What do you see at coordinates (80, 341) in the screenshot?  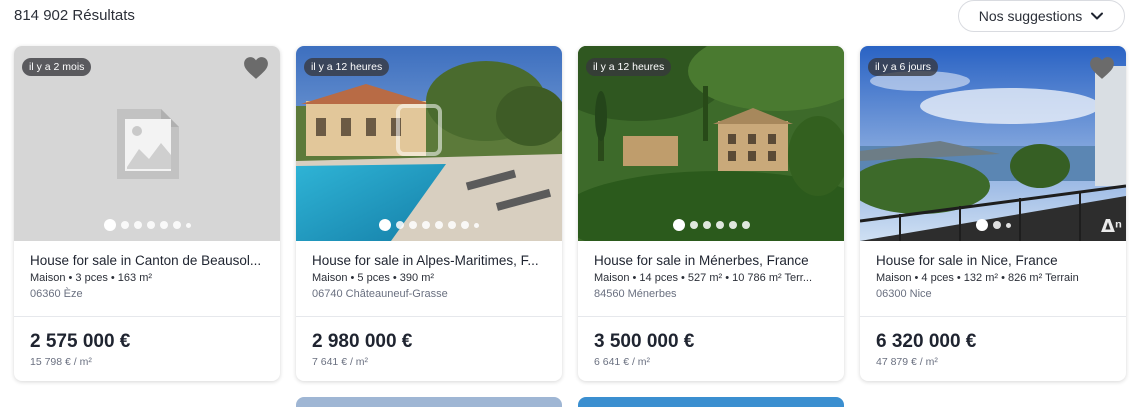 I see `listing-price: 2 575 000 €` at bounding box center [80, 341].